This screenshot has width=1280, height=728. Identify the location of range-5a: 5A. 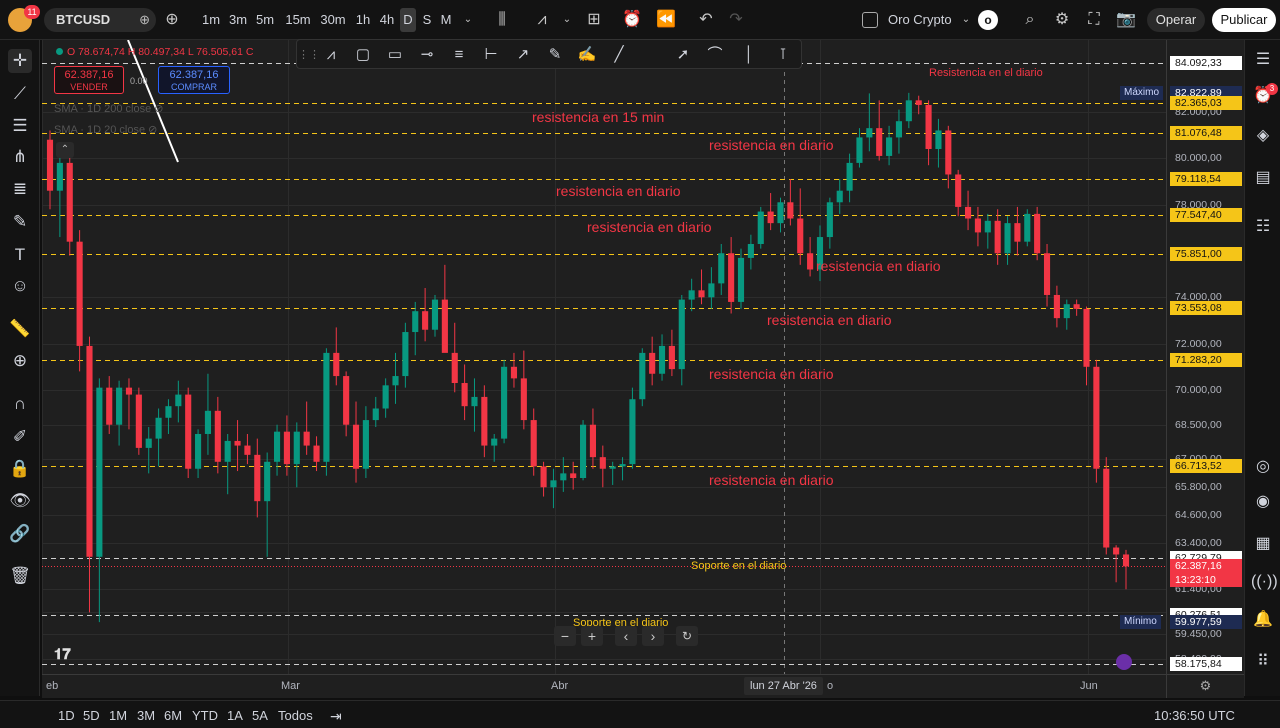
(260, 716).